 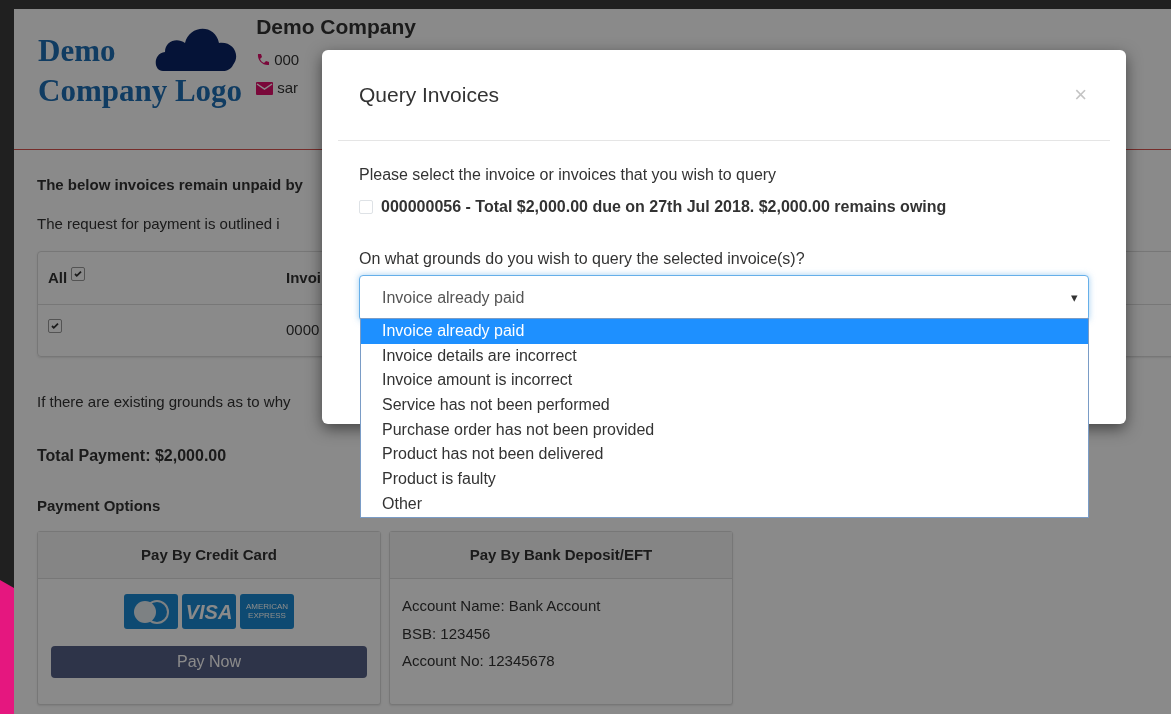 I want to click on dropdown-option: Service has not been performed, so click(x=724, y=405).